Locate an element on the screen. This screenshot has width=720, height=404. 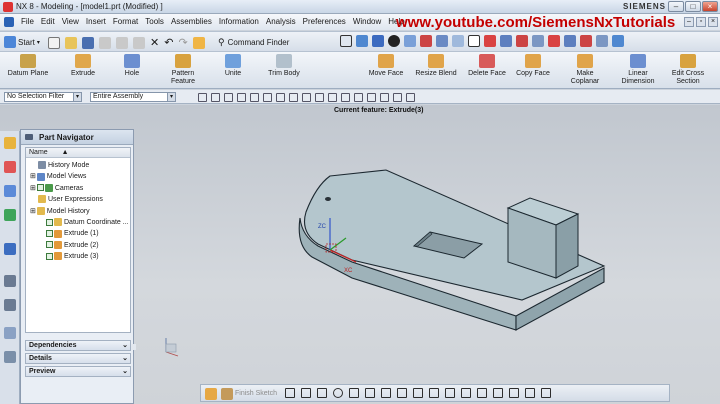
edge-select-icon is located at coordinates (267, 97).